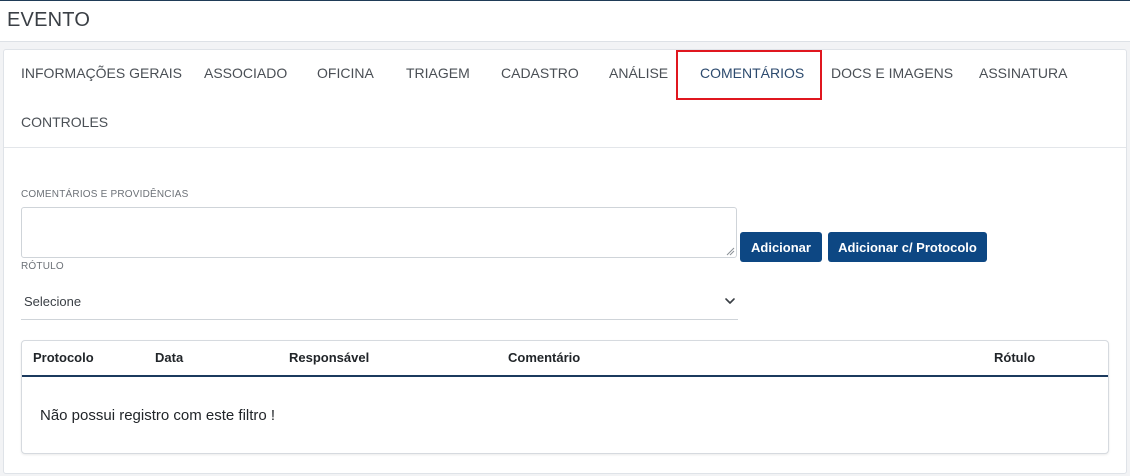  Describe the element at coordinates (105, 194) in the screenshot. I see `comments-field-label: COMENTÁRIOS E PROVIDÊNCIAS` at that location.